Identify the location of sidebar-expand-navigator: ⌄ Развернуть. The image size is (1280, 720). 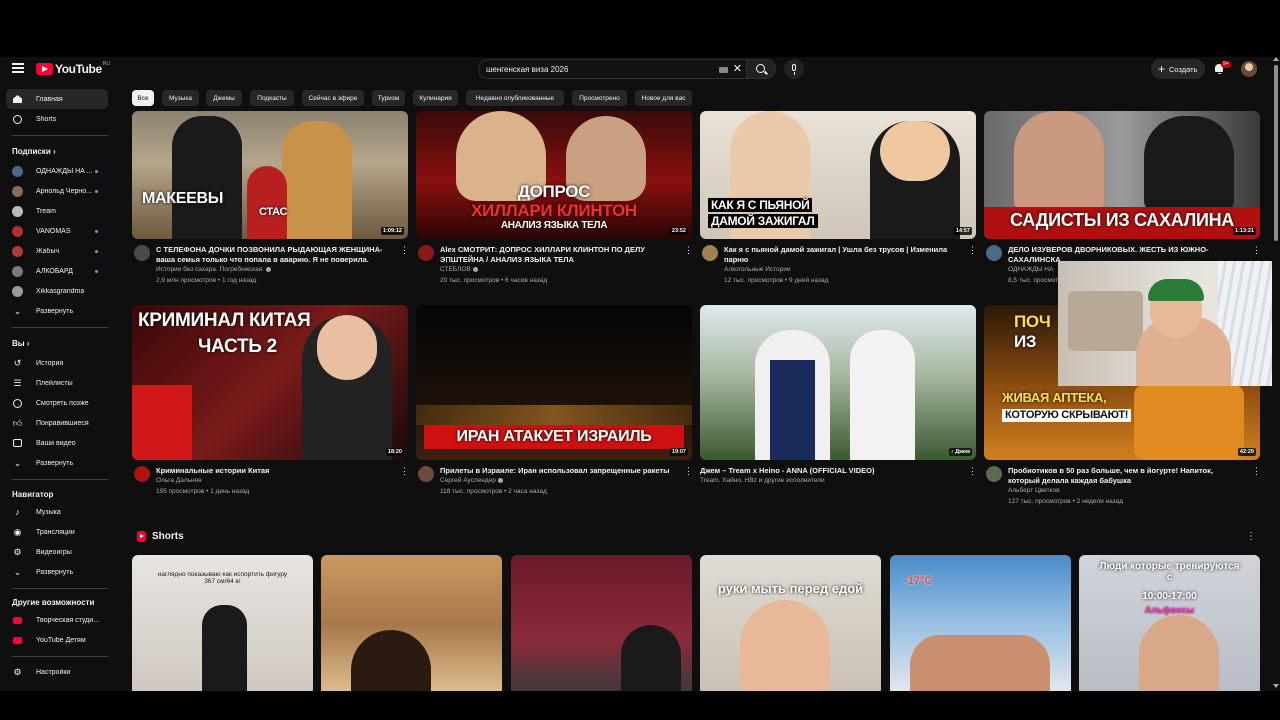
(57, 572).